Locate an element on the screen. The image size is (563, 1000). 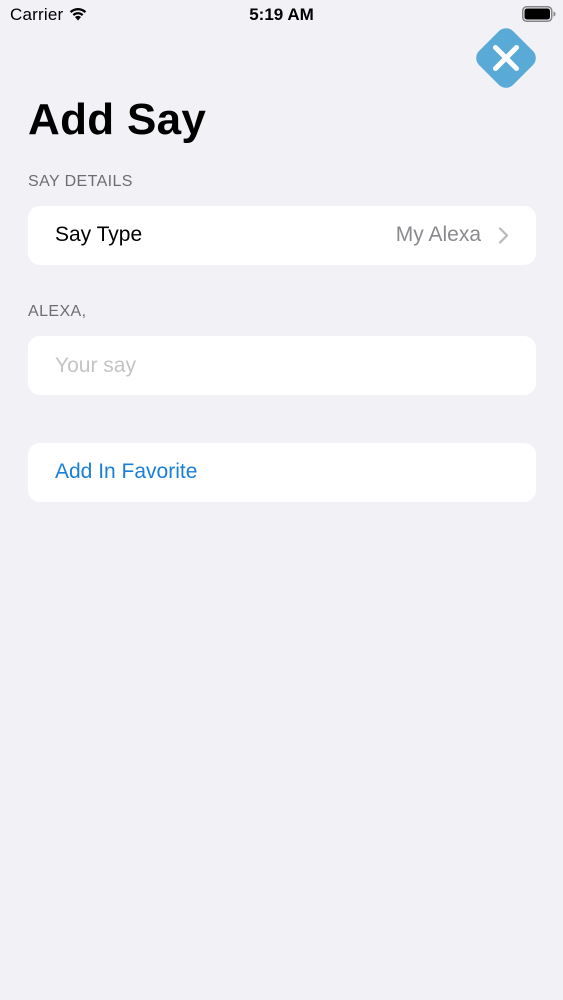
add-favorite-button: Add In Favorite is located at coordinates (282, 472).